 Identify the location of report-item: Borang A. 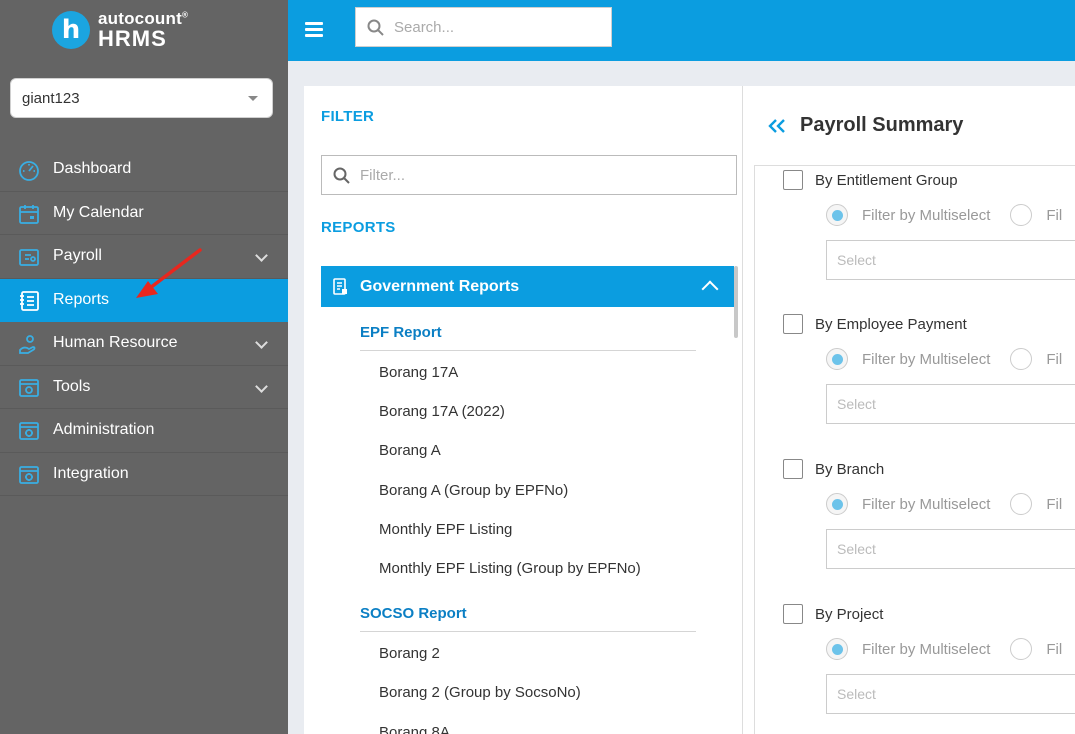
(528, 450).